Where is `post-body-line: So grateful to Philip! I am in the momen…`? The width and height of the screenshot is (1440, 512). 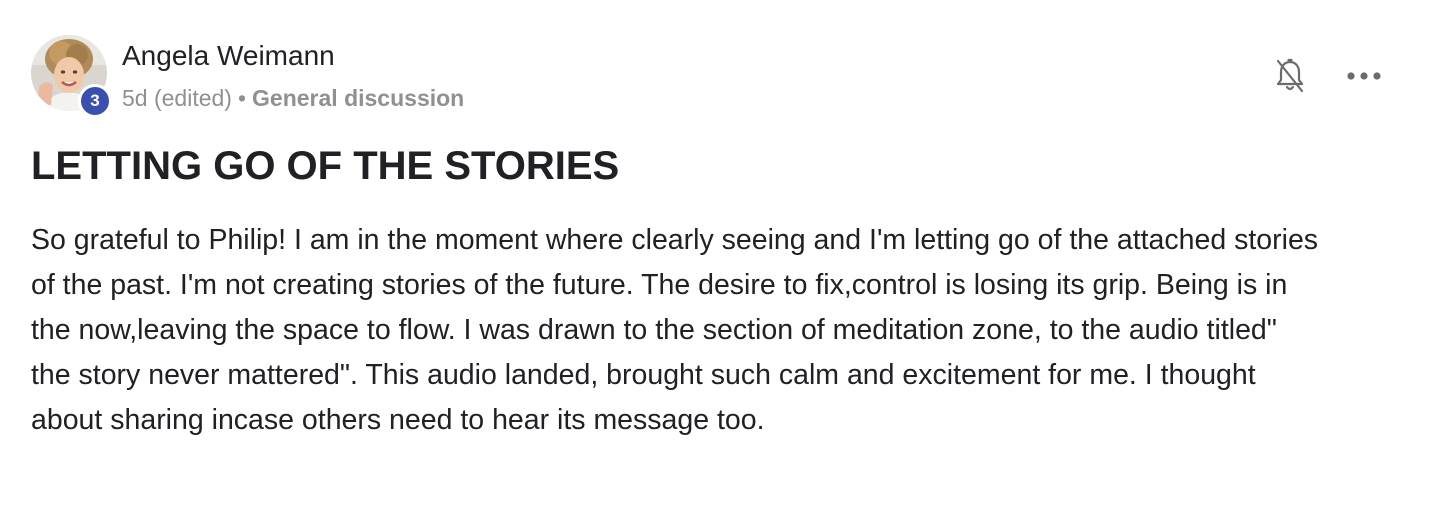 post-body-line: So grateful to Philip! I am in the momen… is located at coordinates (675, 240).